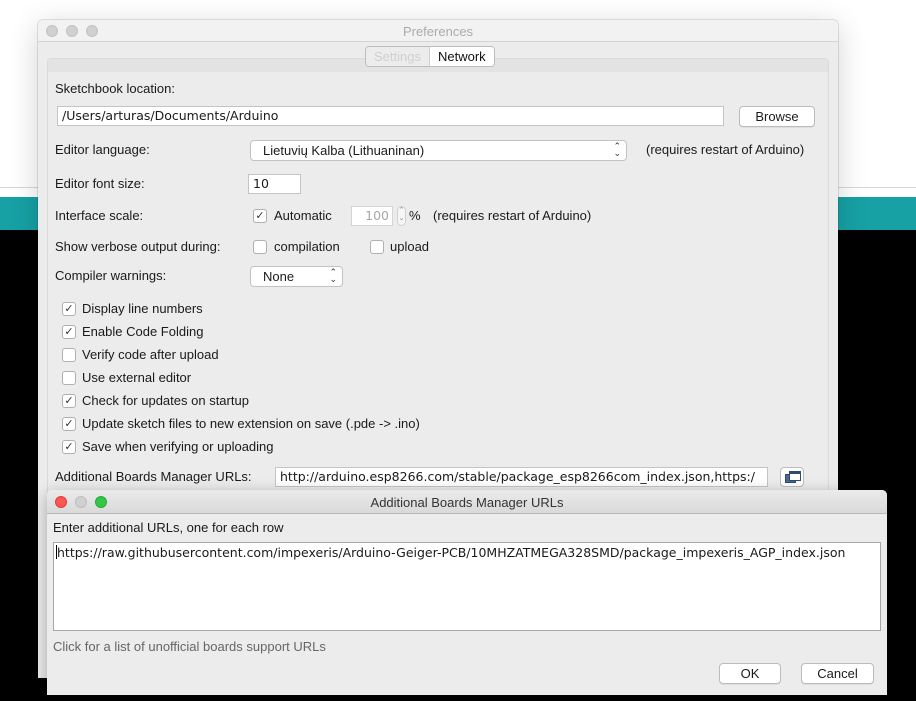 The image size is (916, 701). I want to click on cancel-button: Cancel, so click(837, 673).